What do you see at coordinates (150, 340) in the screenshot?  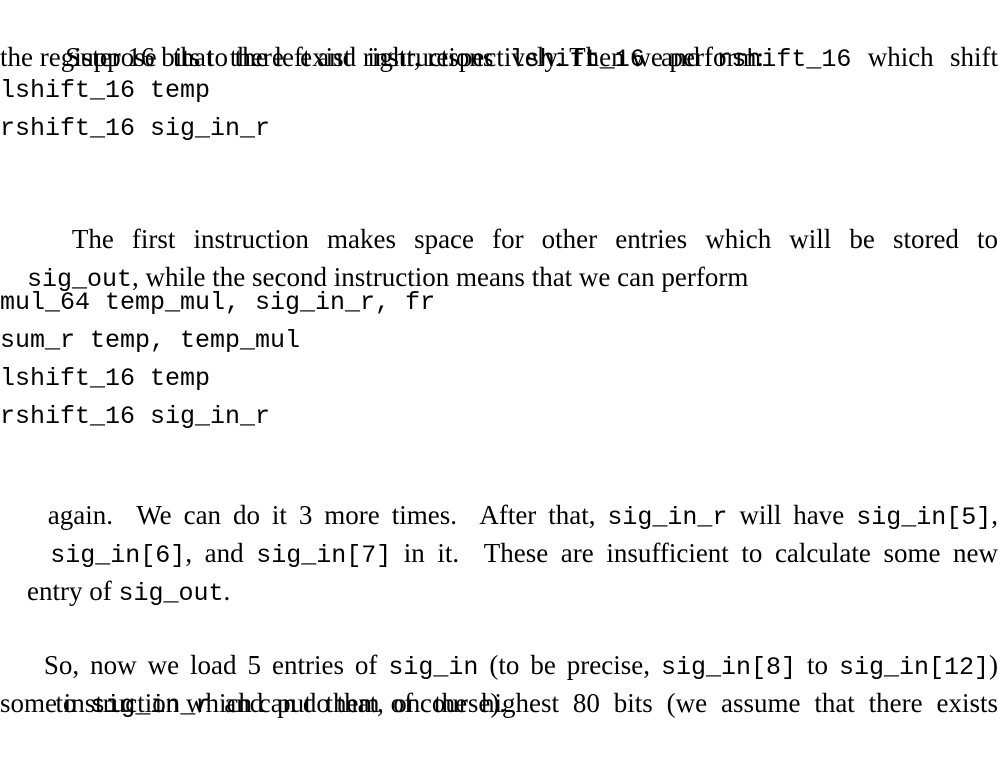 I see `code-line: sum_r temp, temp_mul` at bounding box center [150, 340].